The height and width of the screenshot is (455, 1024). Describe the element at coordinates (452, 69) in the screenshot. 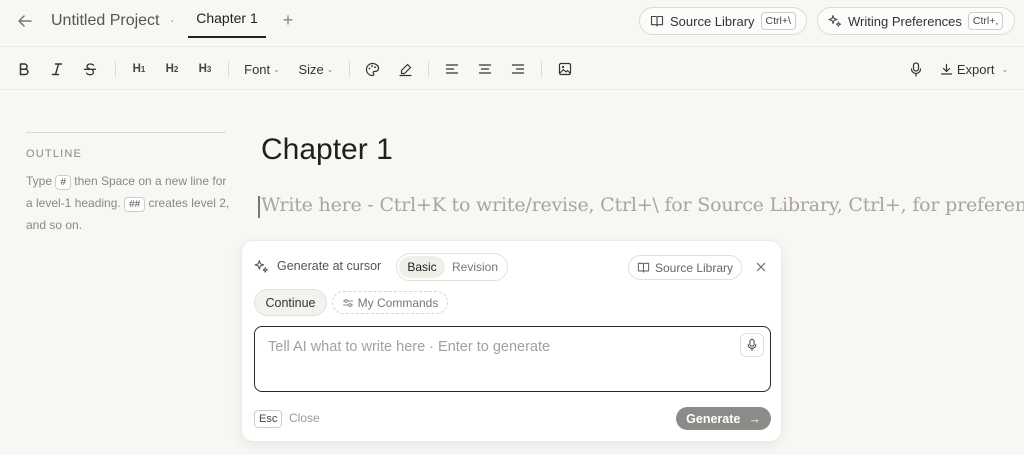

I see `align-left-icon` at that location.